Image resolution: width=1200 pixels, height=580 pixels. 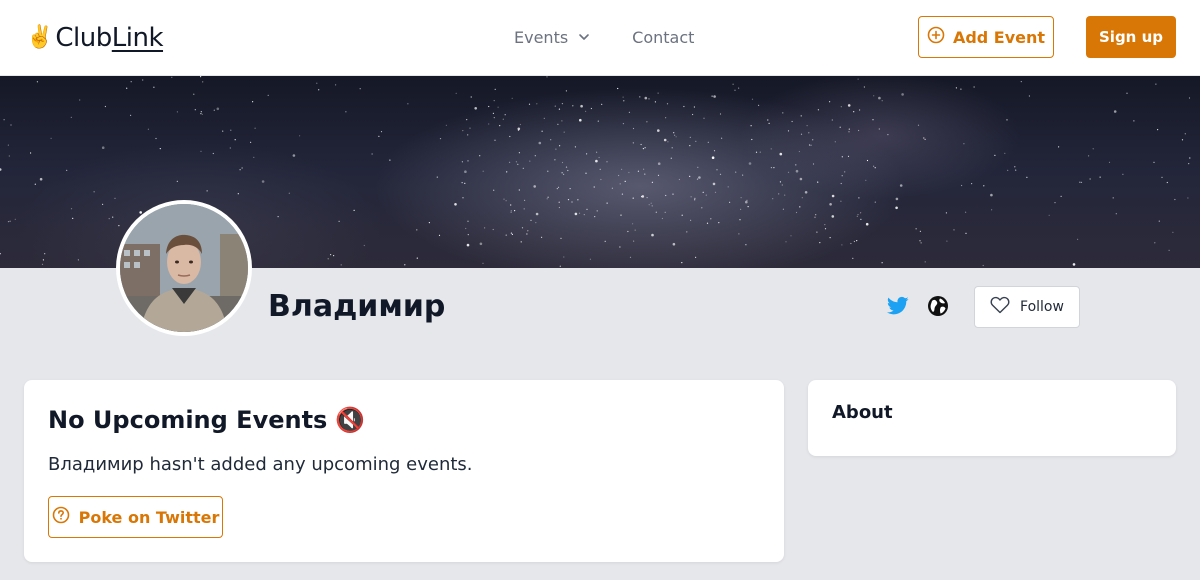 What do you see at coordinates (938, 306) in the screenshot?
I see `globe-icon` at bounding box center [938, 306].